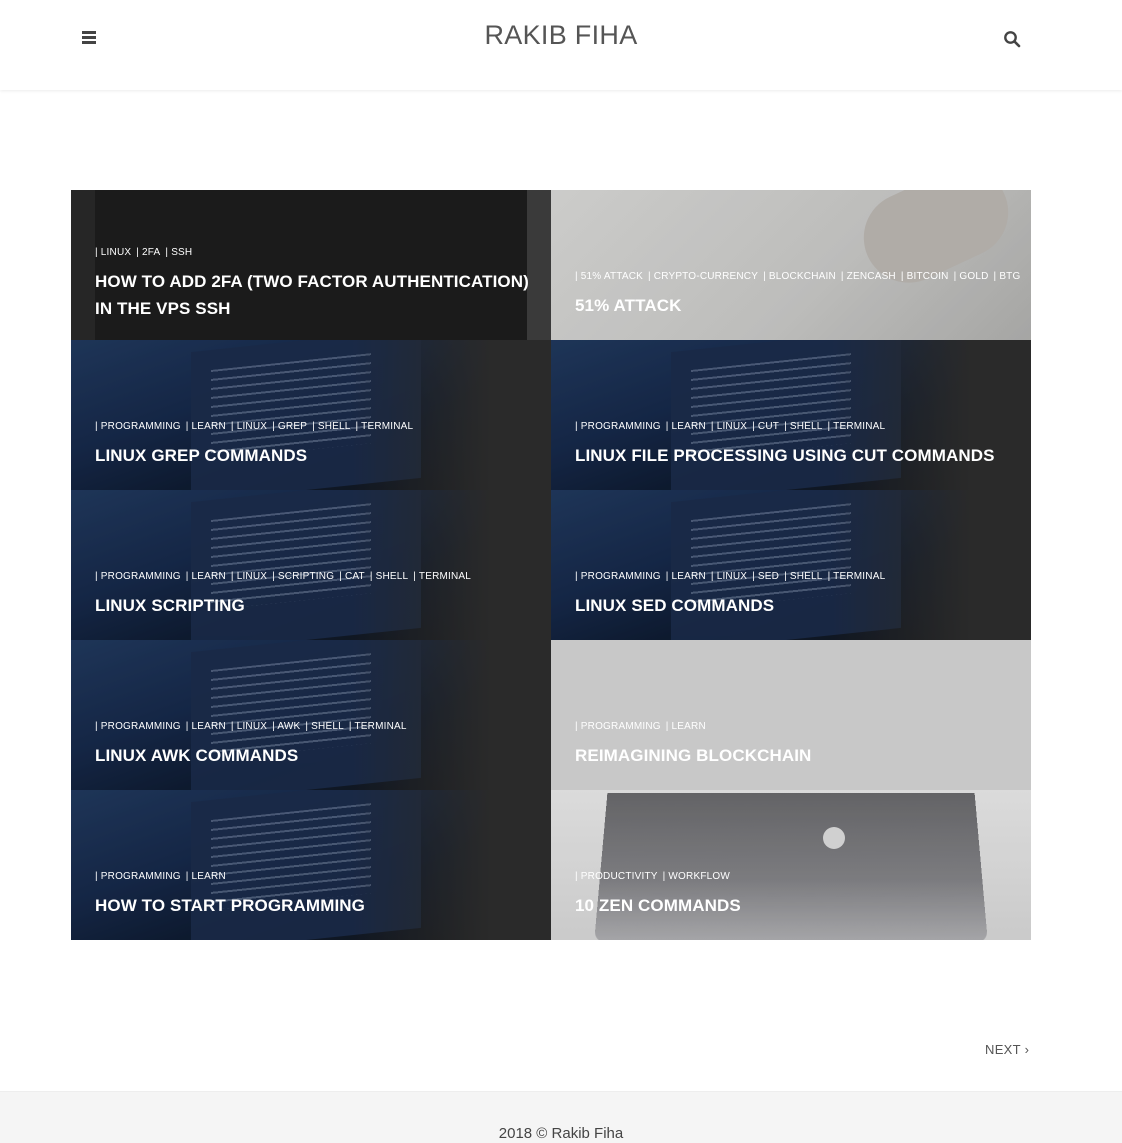 Image resolution: width=1122 pixels, height=1143 pixels. What do you see at coordinates (616, 876) in the screenshot?
I see `tag-link: PRODUCTIVITY` at bounding box center [616, 876].